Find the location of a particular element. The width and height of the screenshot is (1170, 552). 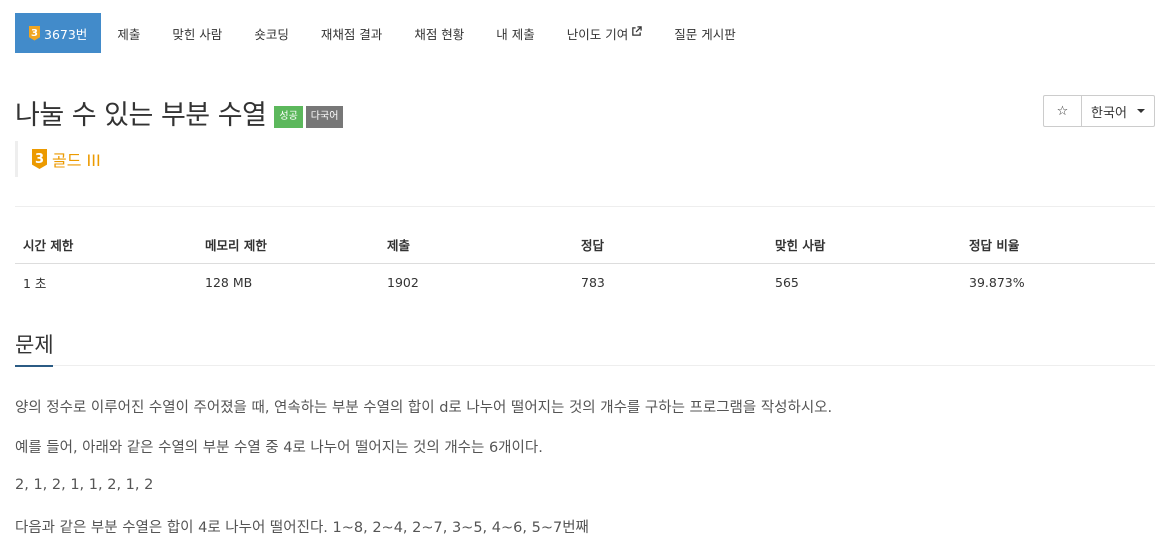

tab-difficulty-label: 난이도 기여 is located at coordinates (597, 34).